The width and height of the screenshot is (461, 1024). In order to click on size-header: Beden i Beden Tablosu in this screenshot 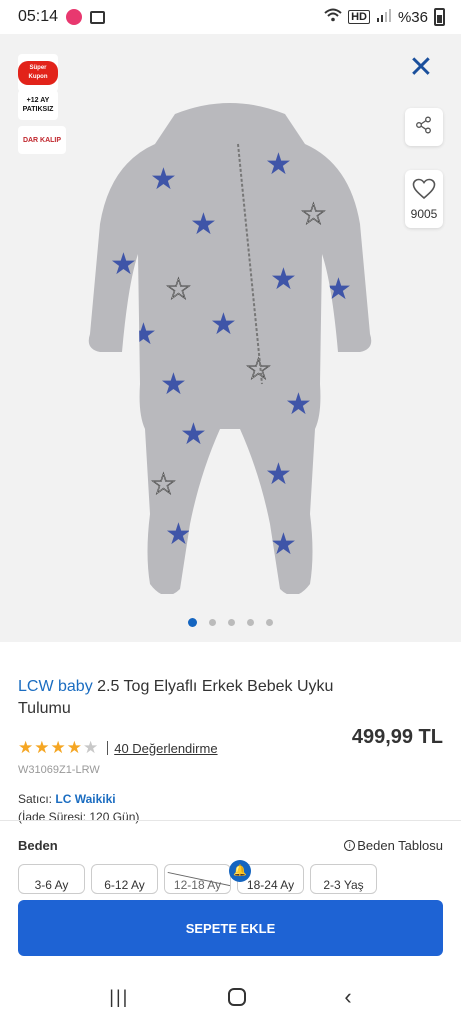, I will do `click(230, 845)`.